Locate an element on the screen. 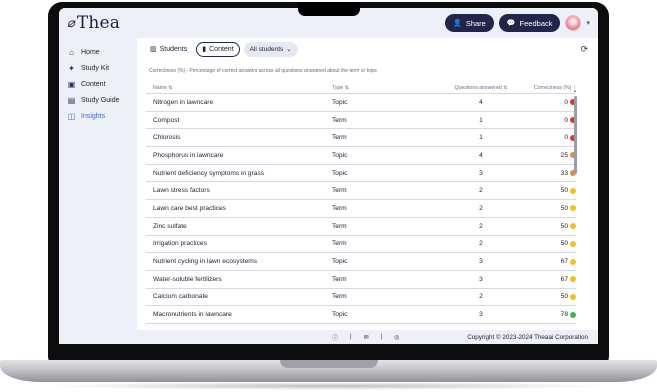 Image resolution: width=657 pixels, height=392 pixels. column-header-questions: Questions answered ⇅ is located at coordinates (481, 88).